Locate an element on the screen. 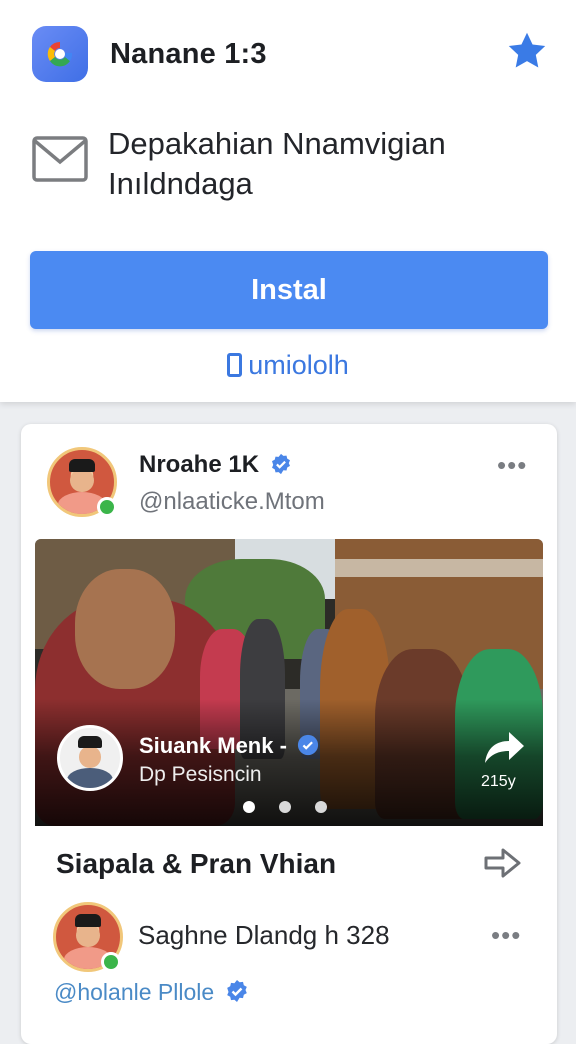  commenter-handle: @holanle Pllole is located at coordinates (151, 992).